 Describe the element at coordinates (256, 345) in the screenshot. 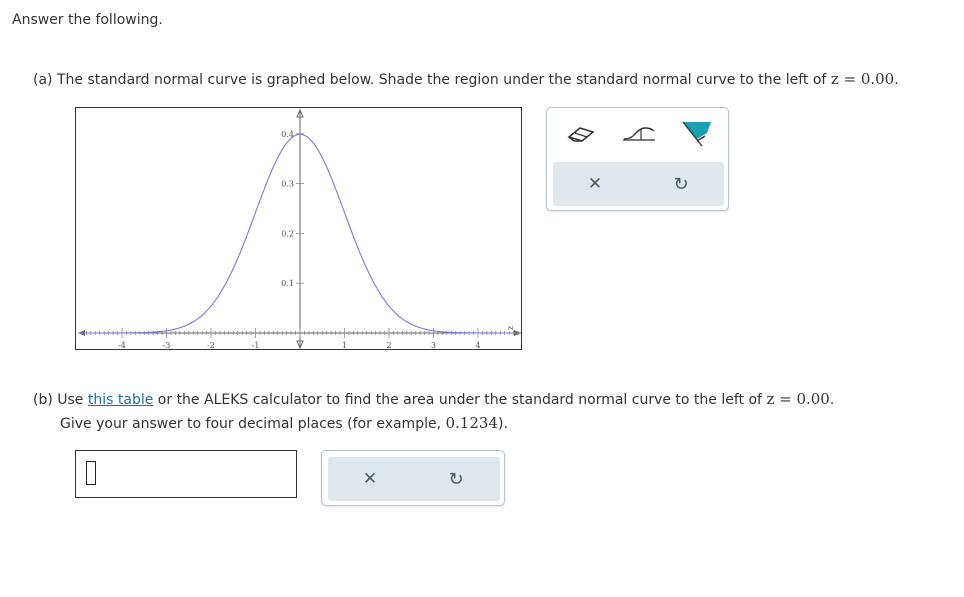

I see `x-tick-label: -1` at that location.